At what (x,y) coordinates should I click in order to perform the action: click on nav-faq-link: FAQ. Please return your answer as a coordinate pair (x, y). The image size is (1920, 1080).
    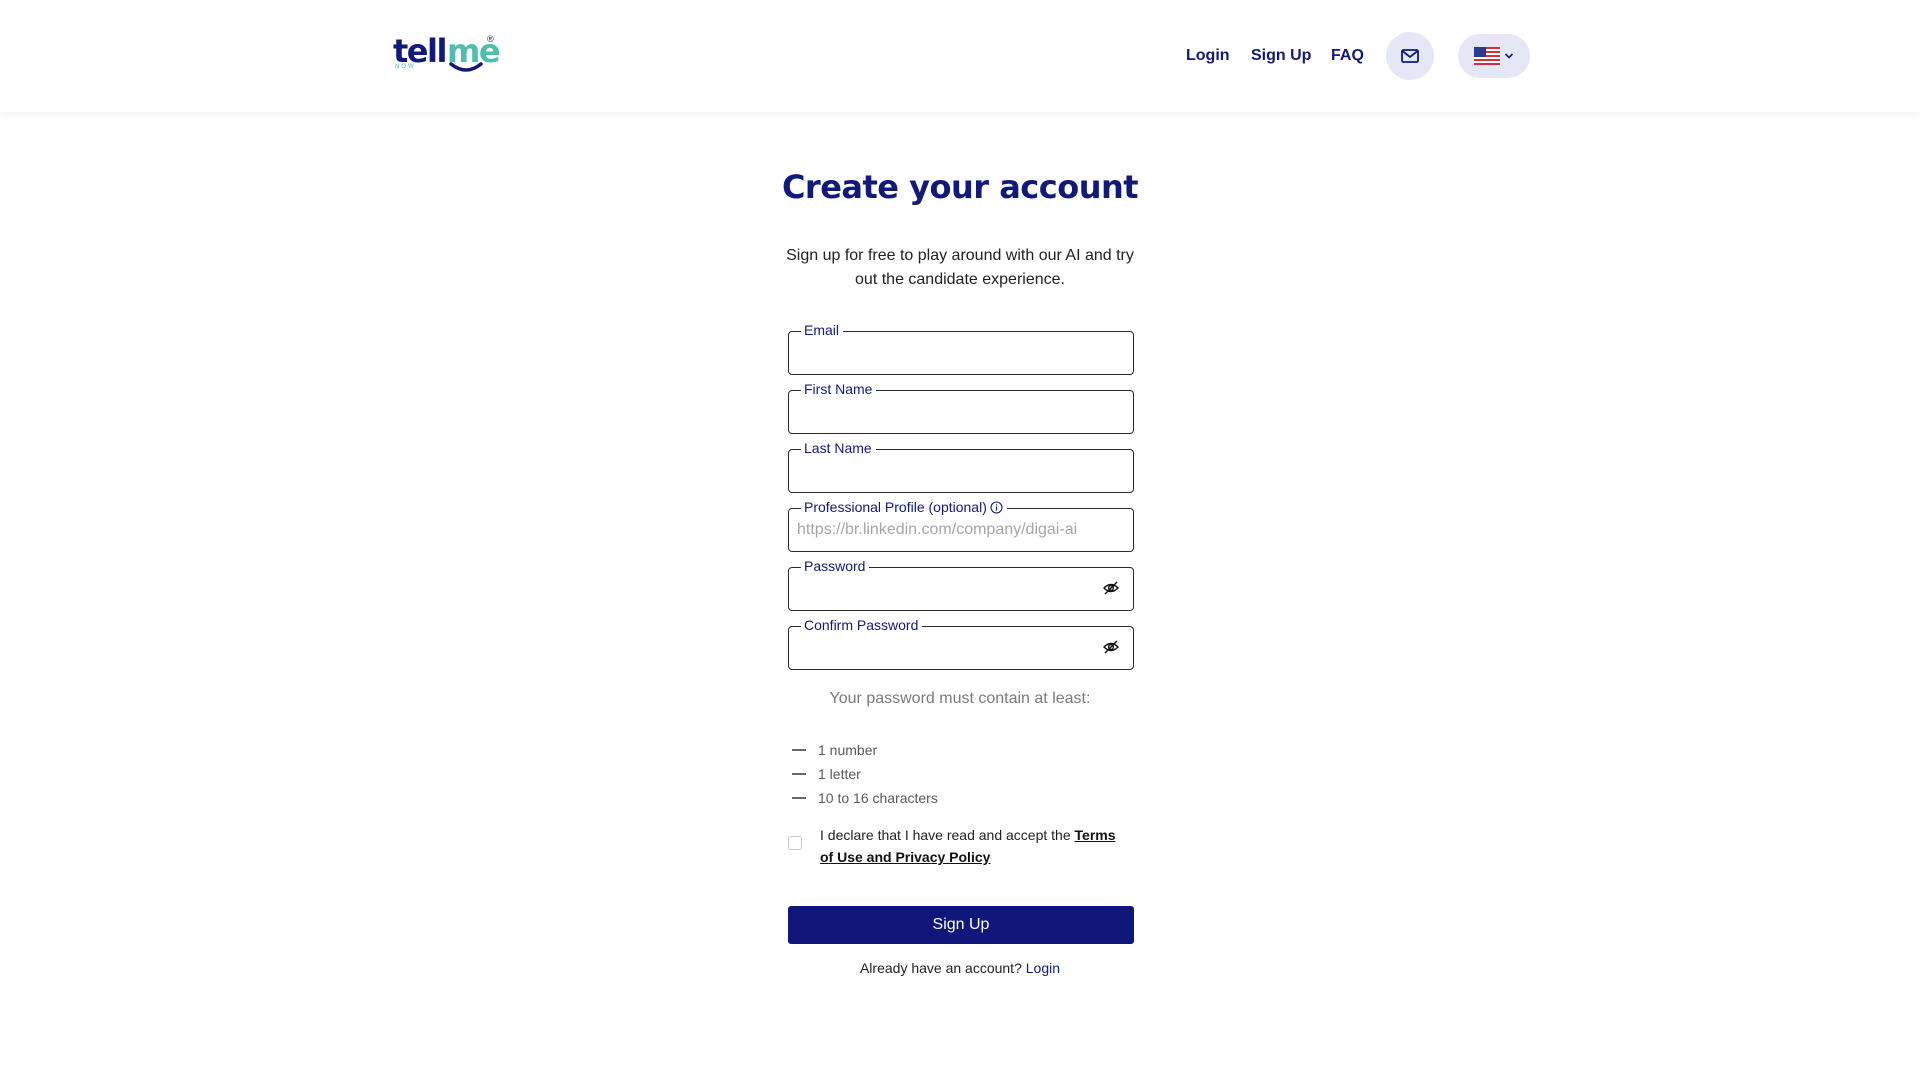
    Looking at the image, I should click on (1347, 56).